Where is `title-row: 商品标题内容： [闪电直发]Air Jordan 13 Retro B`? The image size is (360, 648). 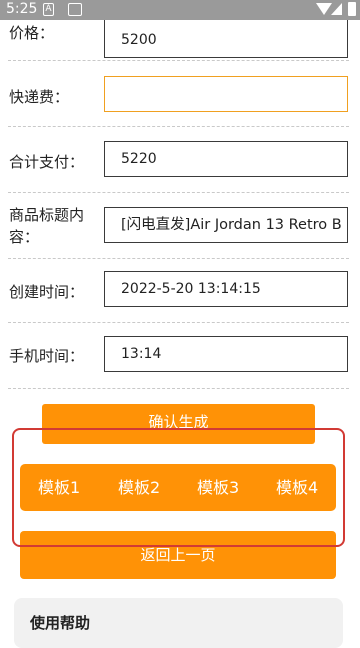 title-row: 商品标题内容： [闪电直发]Air Jordan 13 Retro B is located at coordinates (180, 225).